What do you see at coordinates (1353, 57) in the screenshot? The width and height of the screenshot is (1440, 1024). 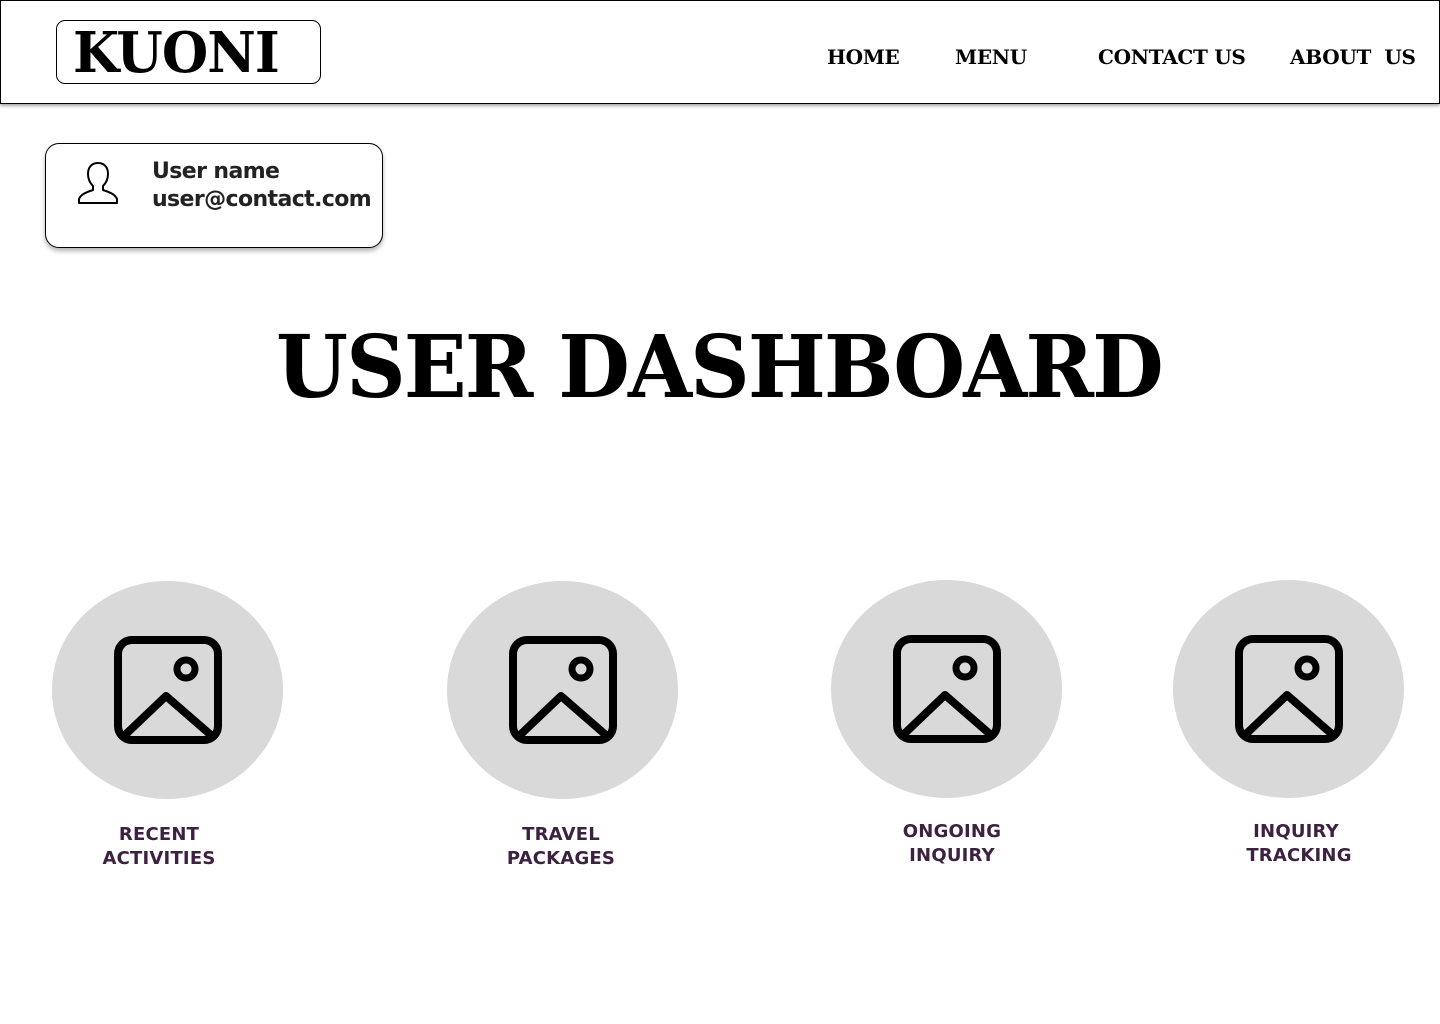 I see `nav-about-link: ABOUT US` at bounding box center [1353, 57].